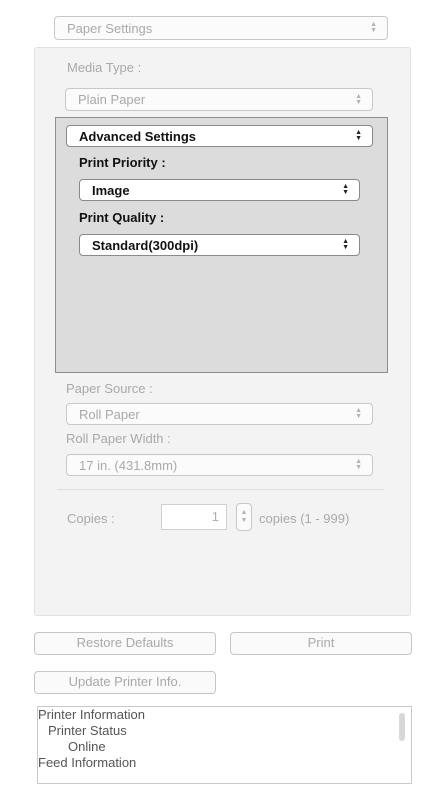 The width and height of the screenshot is (428, 801). What do you see at coordinates (220, 489) in the screenshot?
I see `divider` at bounding box center [220, 489].